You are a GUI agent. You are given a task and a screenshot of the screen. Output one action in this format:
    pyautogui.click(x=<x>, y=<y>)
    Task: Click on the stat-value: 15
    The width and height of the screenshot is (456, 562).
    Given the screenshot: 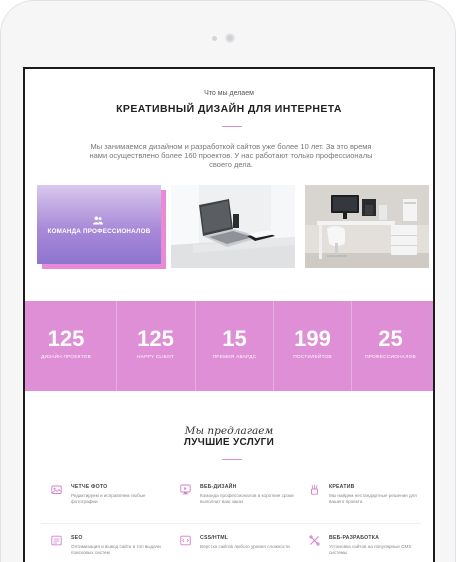 What is the action you would take?
    pyautogui.click(x=234, y=338)
    